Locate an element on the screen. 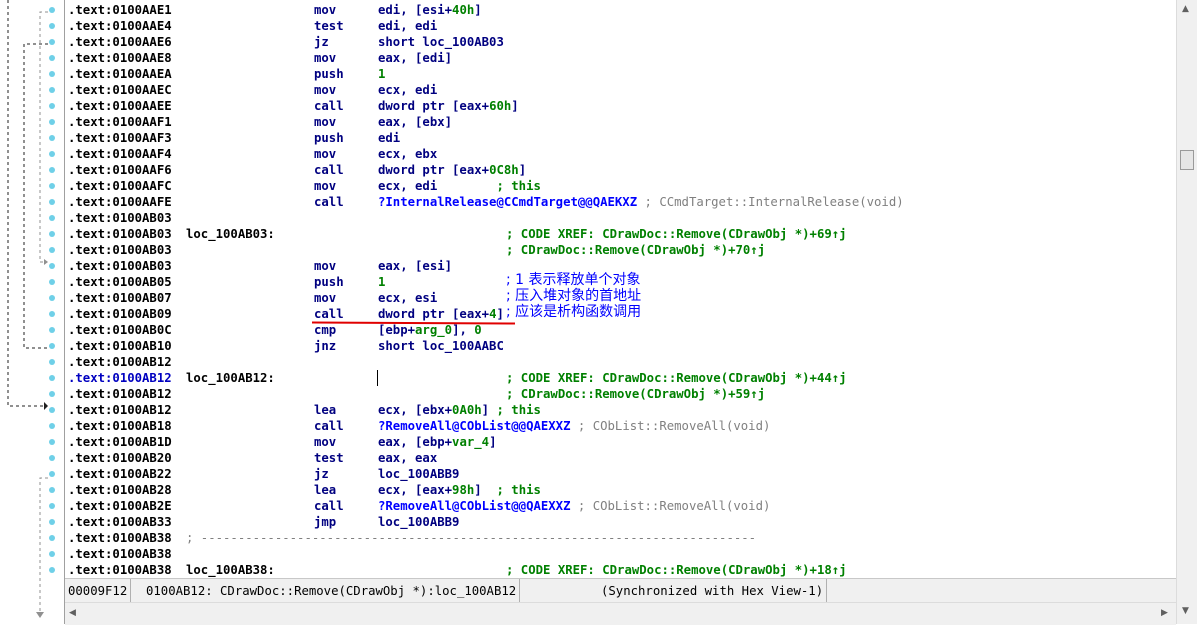  scroll-up-icon: ▲ is located at coordinates (1185, 9).